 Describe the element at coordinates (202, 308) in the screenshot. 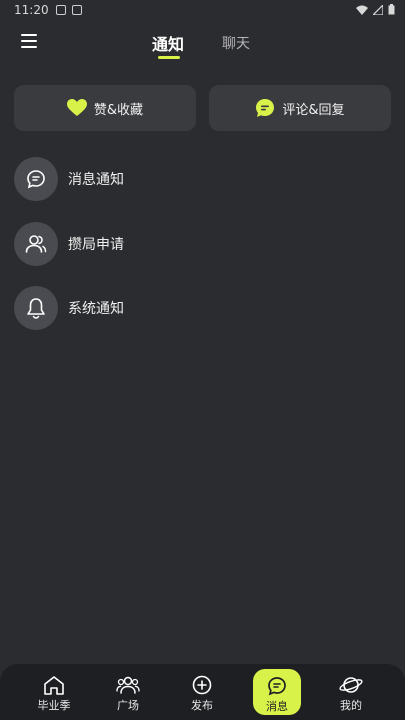

I see `list-item-system-notifications: 系统通知` at that location.